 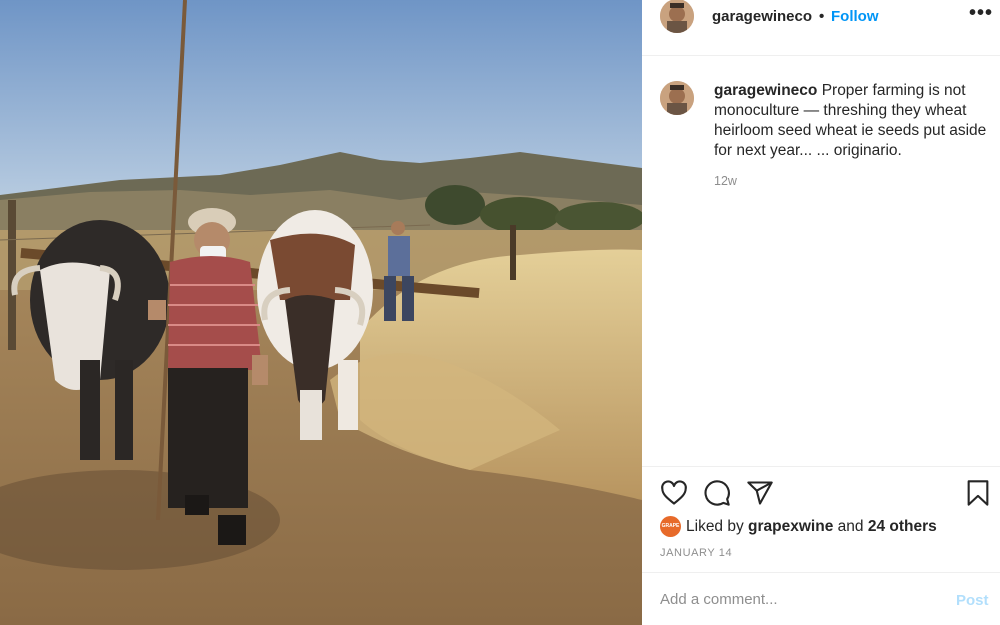 I want to click on likes-conjunction: and, so click(x=850, y=526).